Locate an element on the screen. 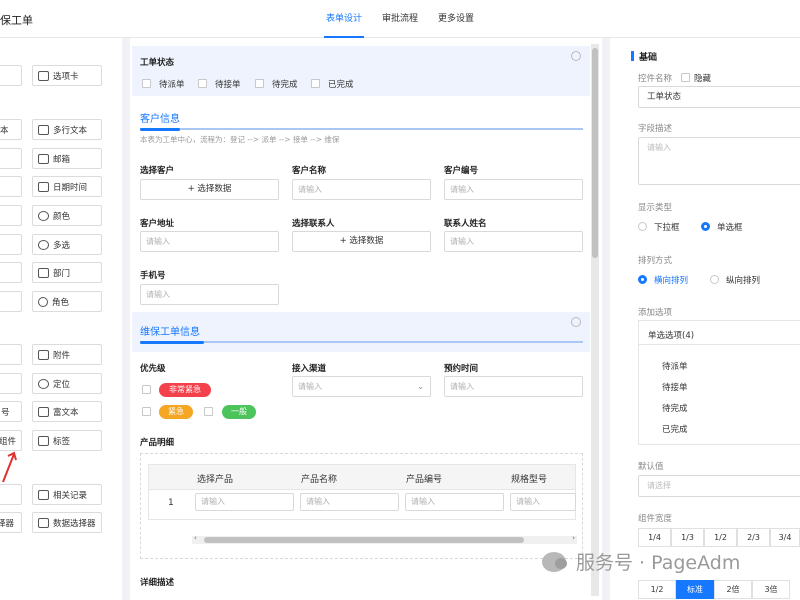  palette-item-a3 is located at coordinates (11, 158).